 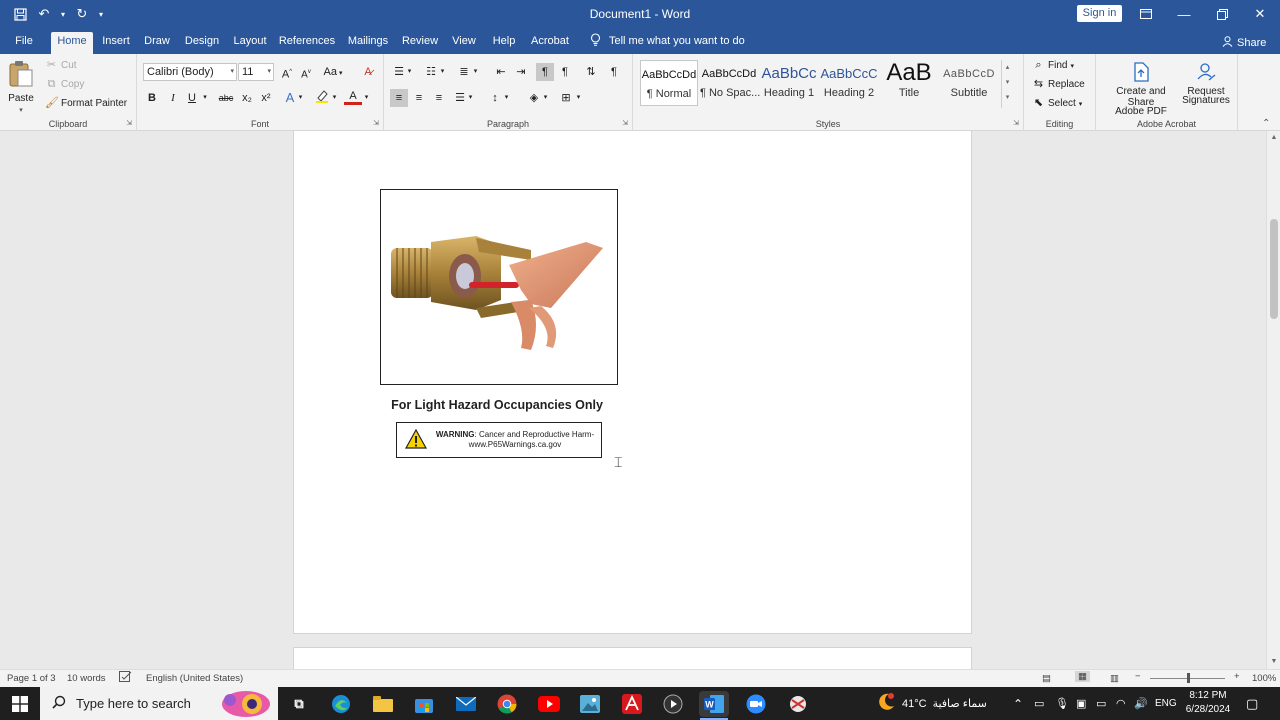 What do you see at coordinates (1252, 703) in the screenshot?
I see `notifications-icon: ▢` at bounding box center [1252, 703].